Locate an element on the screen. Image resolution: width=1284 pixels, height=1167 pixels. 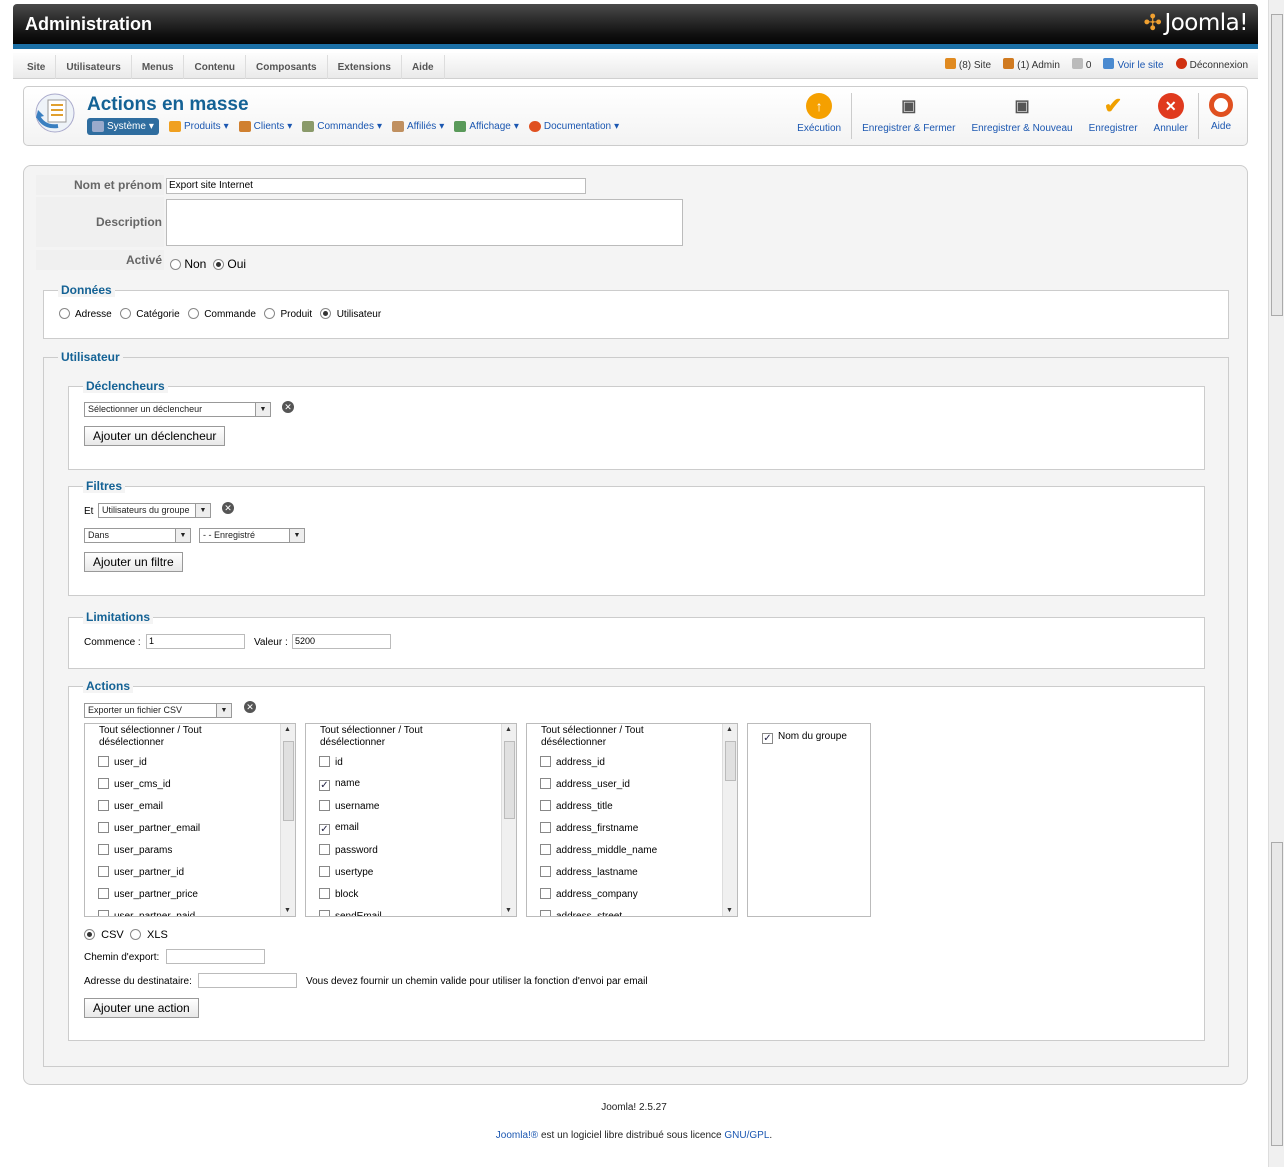
description-textarea is located at coordinates (424, 222).